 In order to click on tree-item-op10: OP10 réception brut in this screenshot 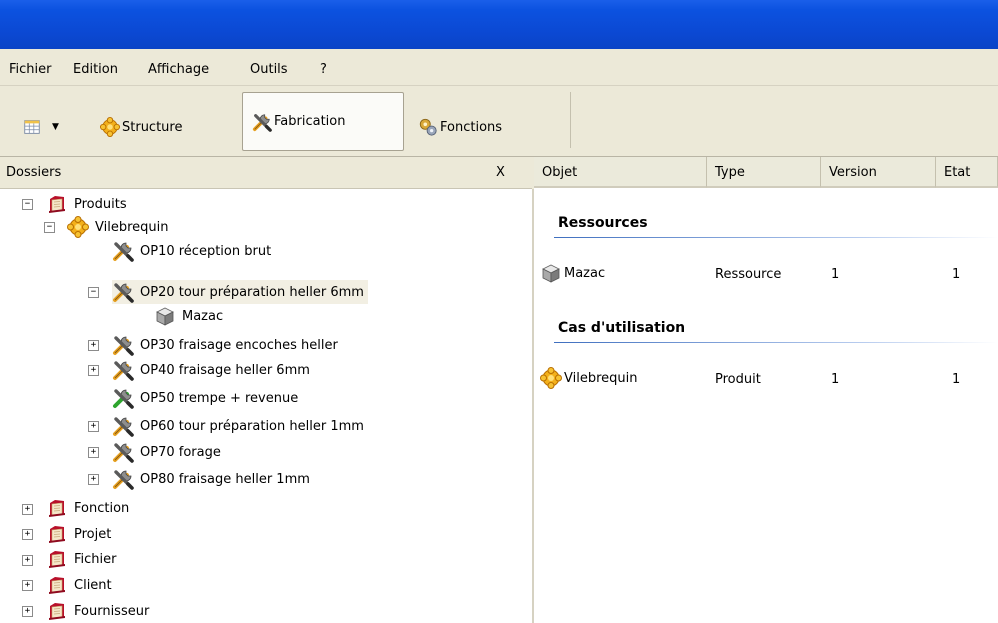, I will do `click(191, 251)`.